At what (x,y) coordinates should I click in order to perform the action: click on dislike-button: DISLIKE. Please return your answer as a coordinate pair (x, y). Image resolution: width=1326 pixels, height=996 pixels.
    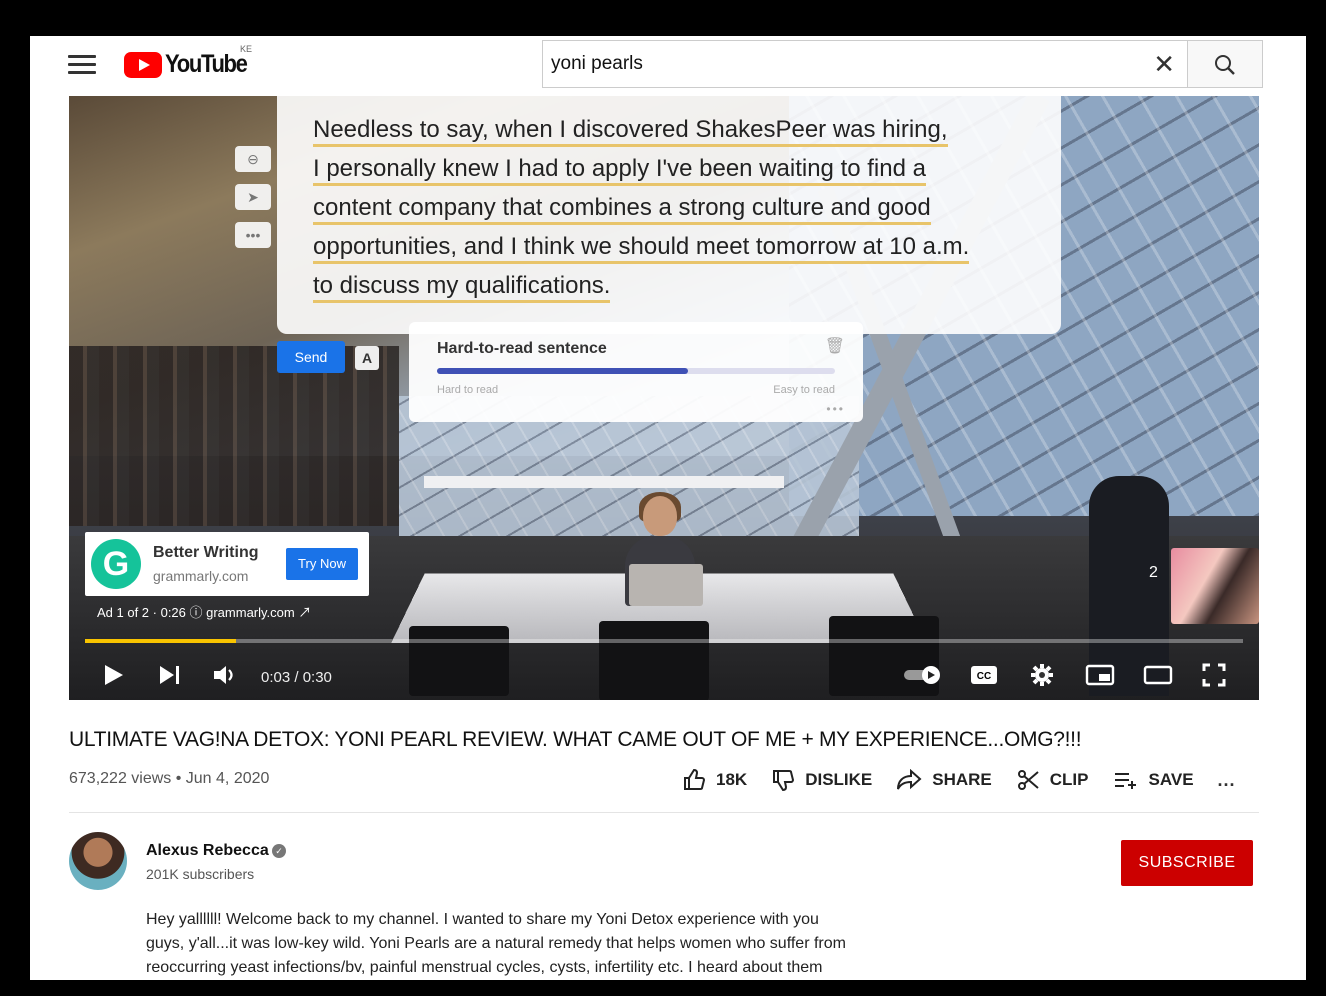
    Looking at the image, I should click on (821, 780).